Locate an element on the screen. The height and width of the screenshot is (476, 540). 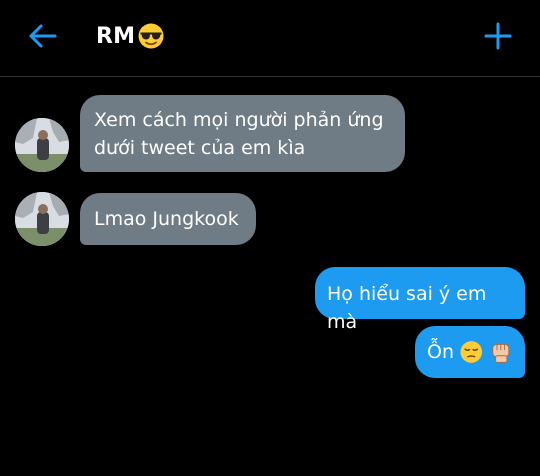
pensive-face-icon is located at coordinates (471, 352).